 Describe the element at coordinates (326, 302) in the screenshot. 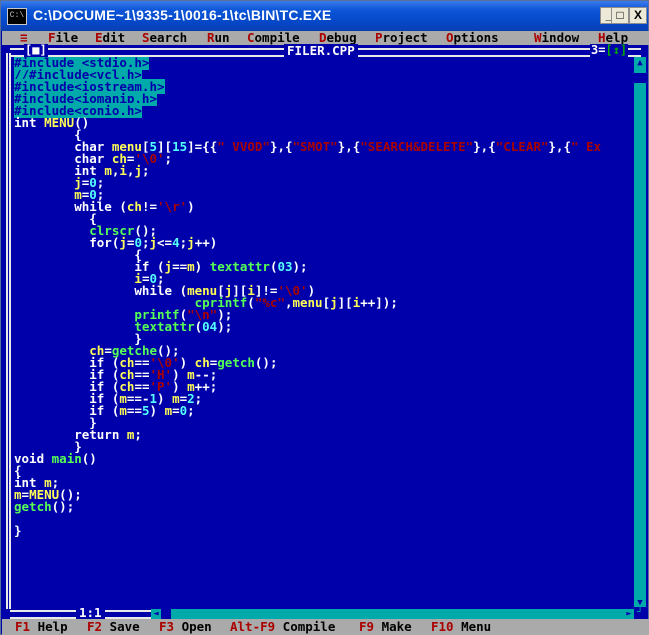

I see `code-token: [` at that location.